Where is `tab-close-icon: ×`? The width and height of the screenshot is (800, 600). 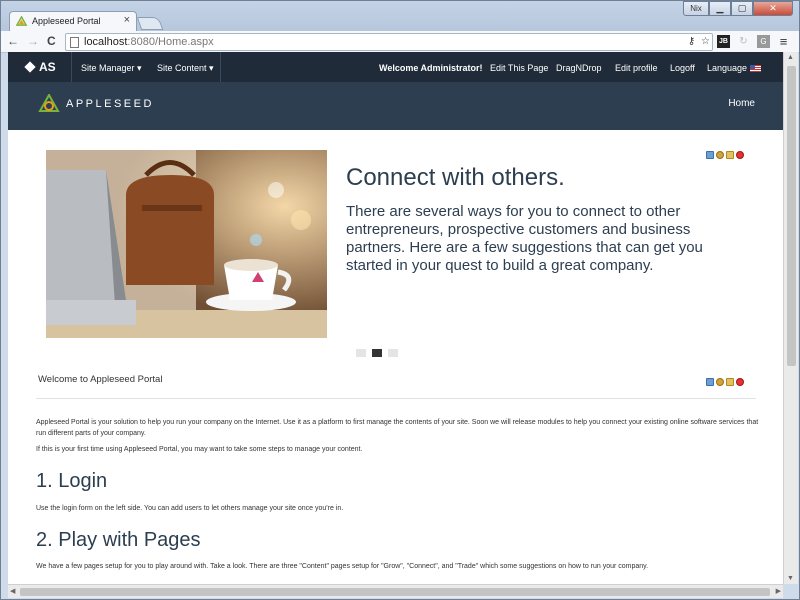 tab-close-icon: × is located at coordinates (127, 20).